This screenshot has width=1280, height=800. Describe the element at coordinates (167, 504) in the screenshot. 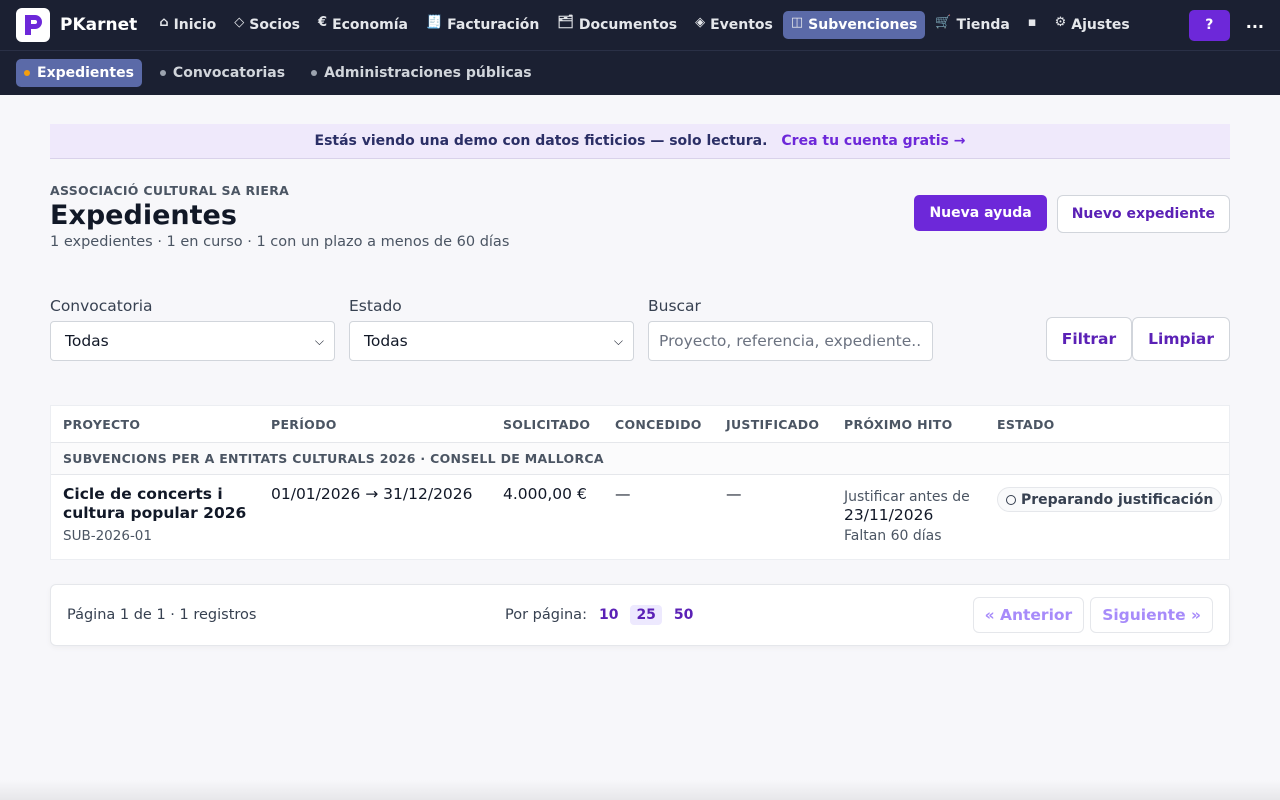

I see `project-name: Cicle de concerts i cultura popular 2026` at that location.